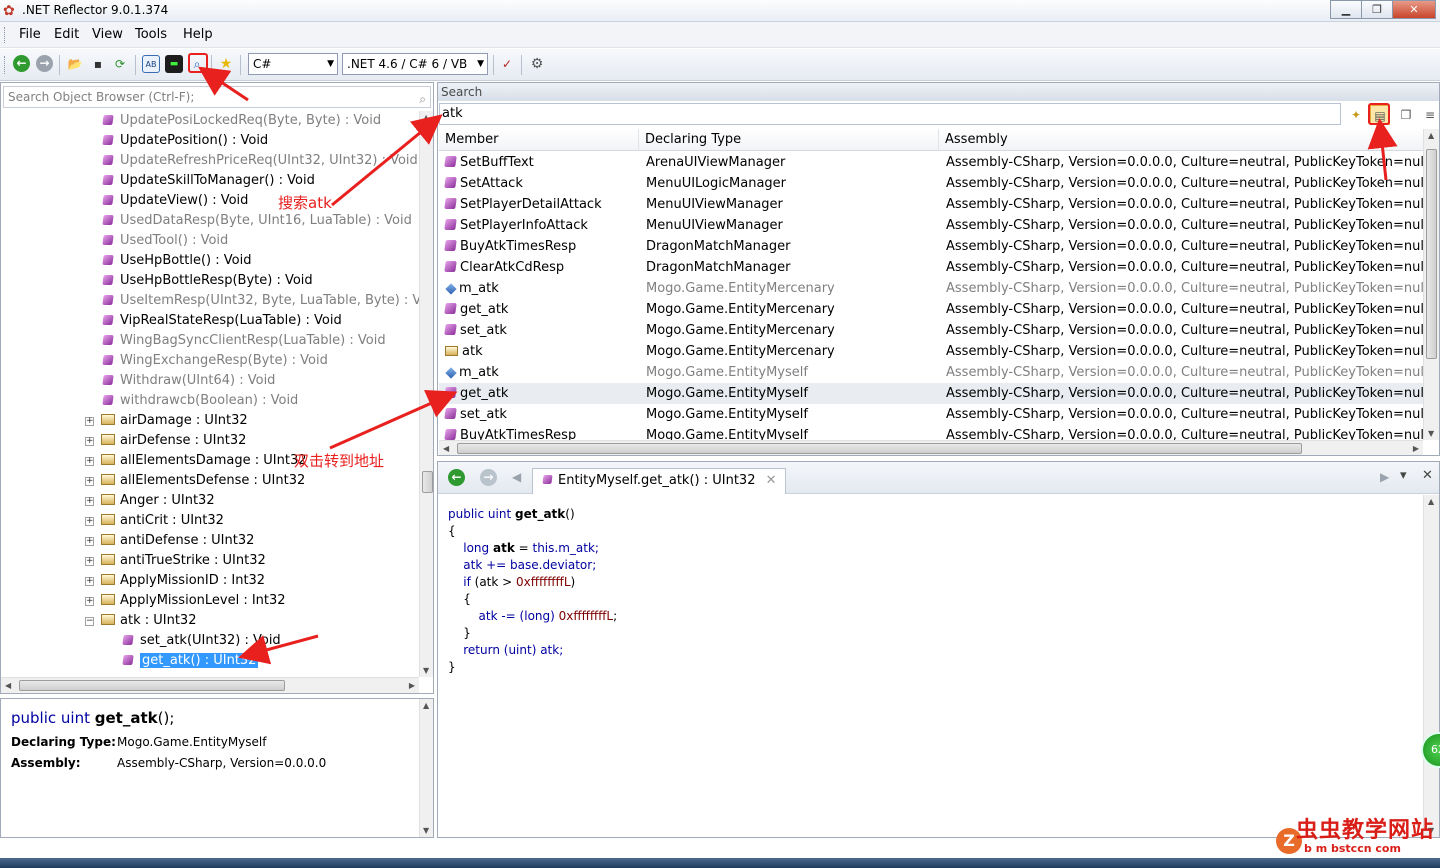 The width and height of the screenshot is (1440, 868). I want to click on tree-node: Withdraw(UInt64) : Void, so click(188, 381).